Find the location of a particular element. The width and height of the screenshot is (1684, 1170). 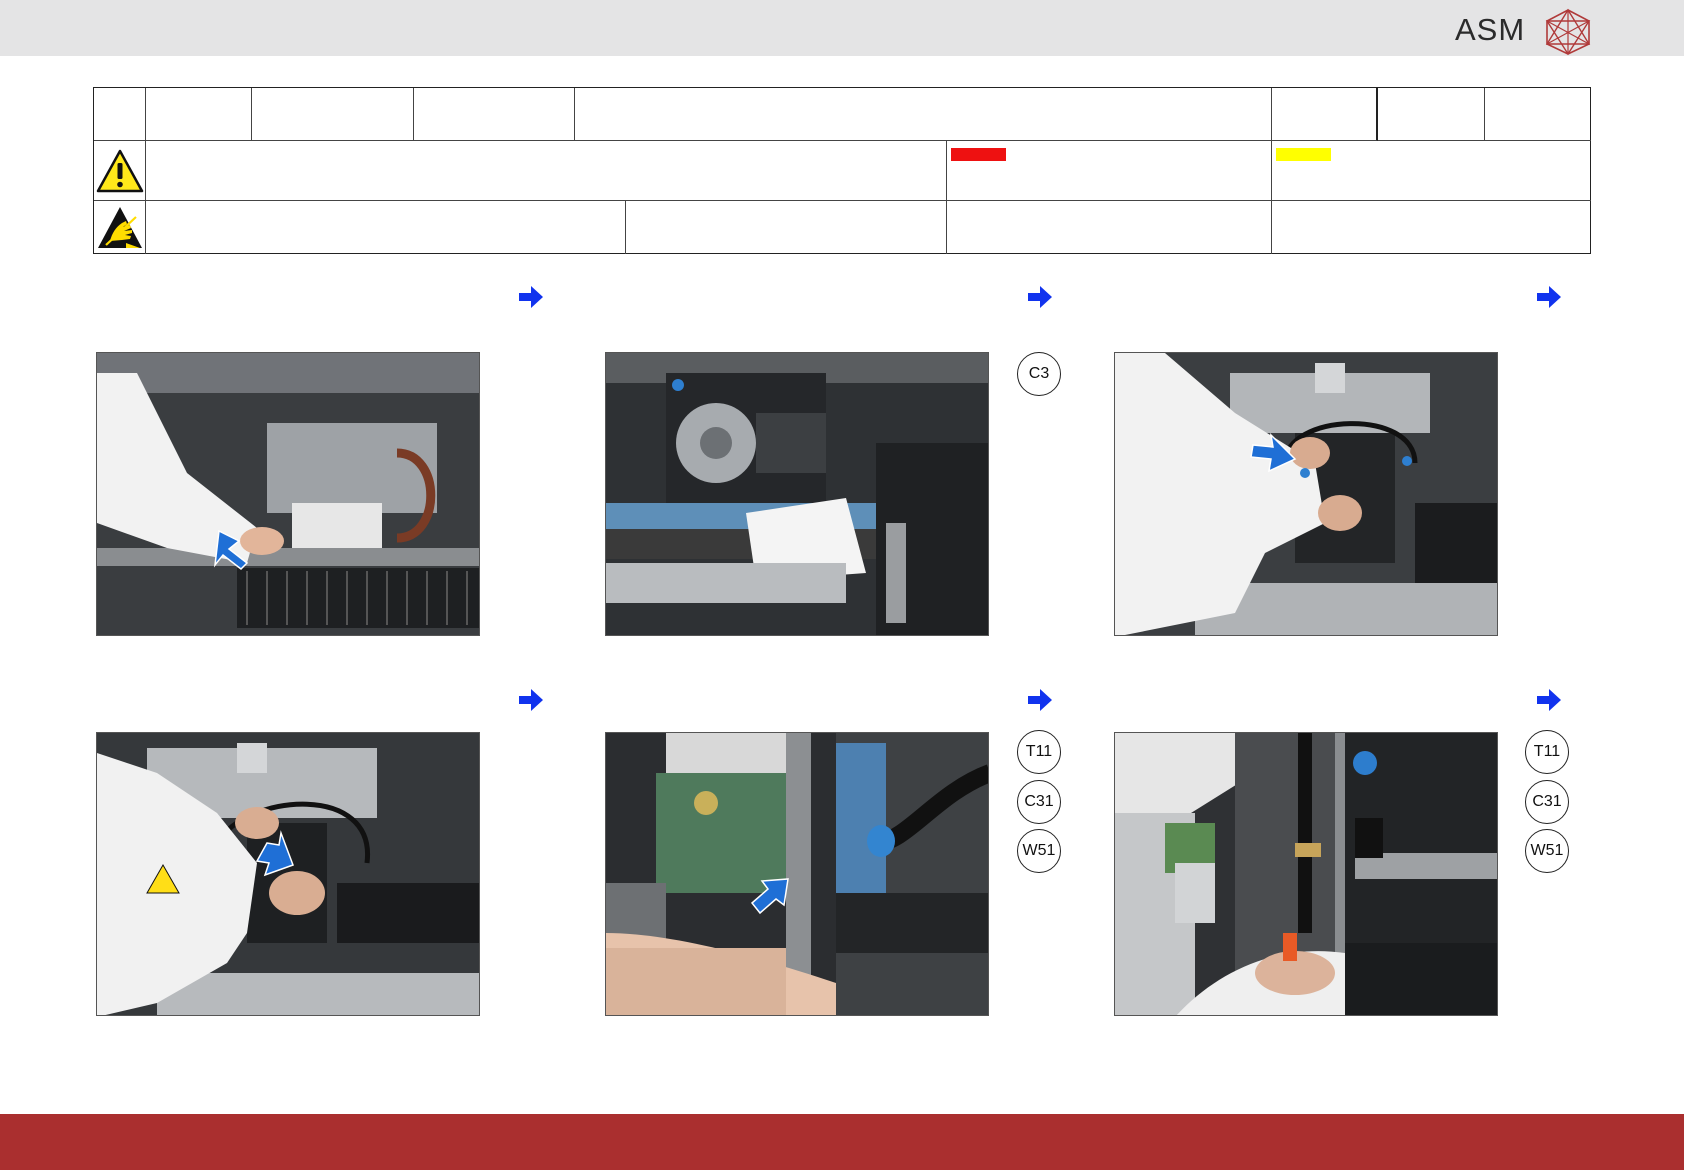

step-3-photo is located at coordinates (1306, 494).